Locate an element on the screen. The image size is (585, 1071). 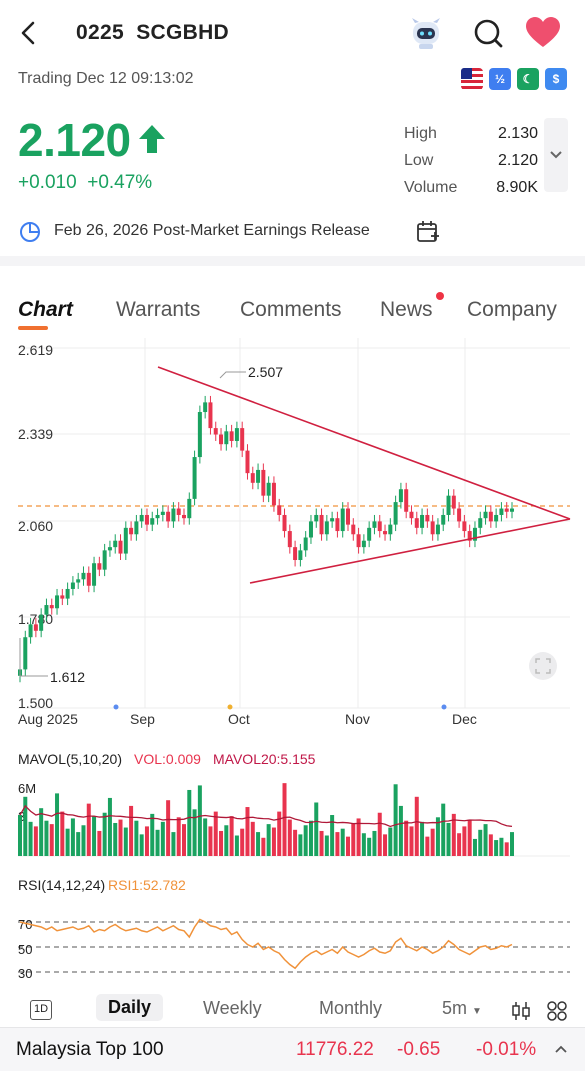
stat-volume: Volume 8.90K is located at coordinates (471, 187).